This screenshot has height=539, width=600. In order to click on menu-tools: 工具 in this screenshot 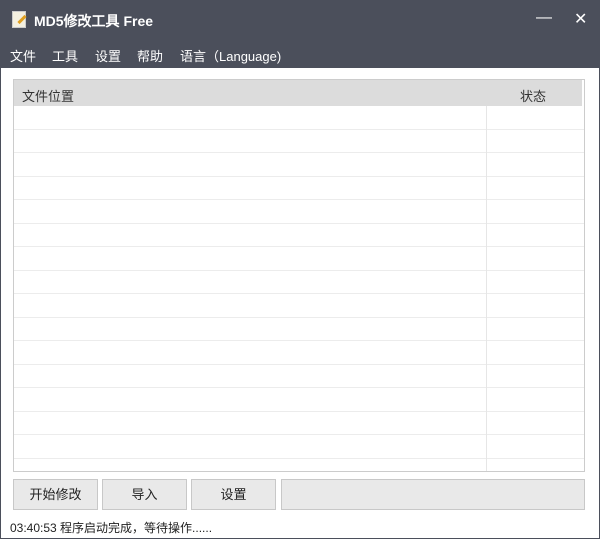, I will do `click(65, 55)`.